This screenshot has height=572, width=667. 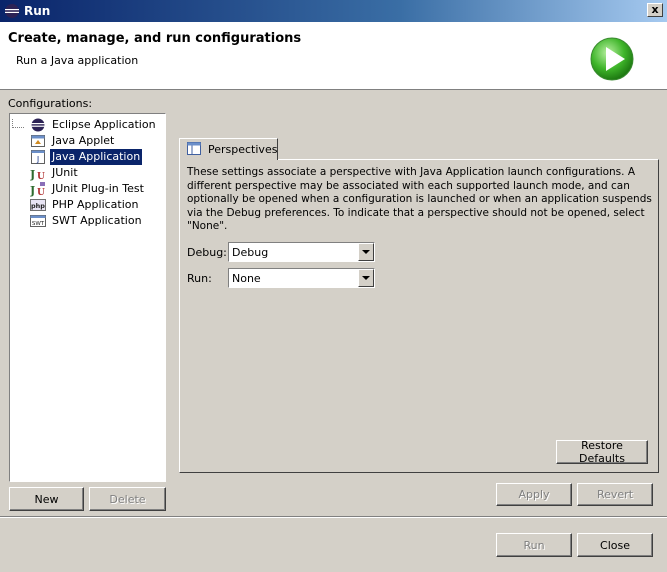 What do you see at coordinates (615, 545) in the screenshot?
I see `close-button: Close` at bounding box center [615, 545].